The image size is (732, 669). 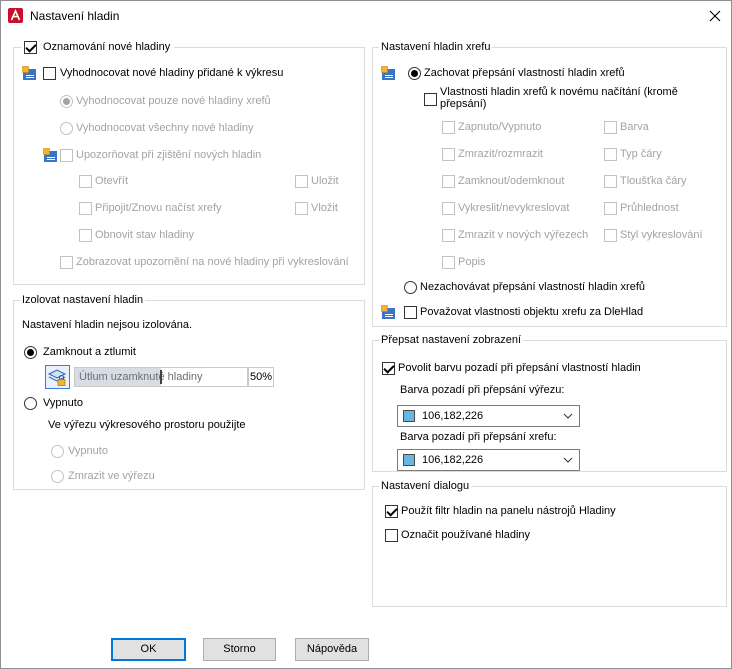 I want to click on layer-lock-fade-icon, so click(x=57, y=377).